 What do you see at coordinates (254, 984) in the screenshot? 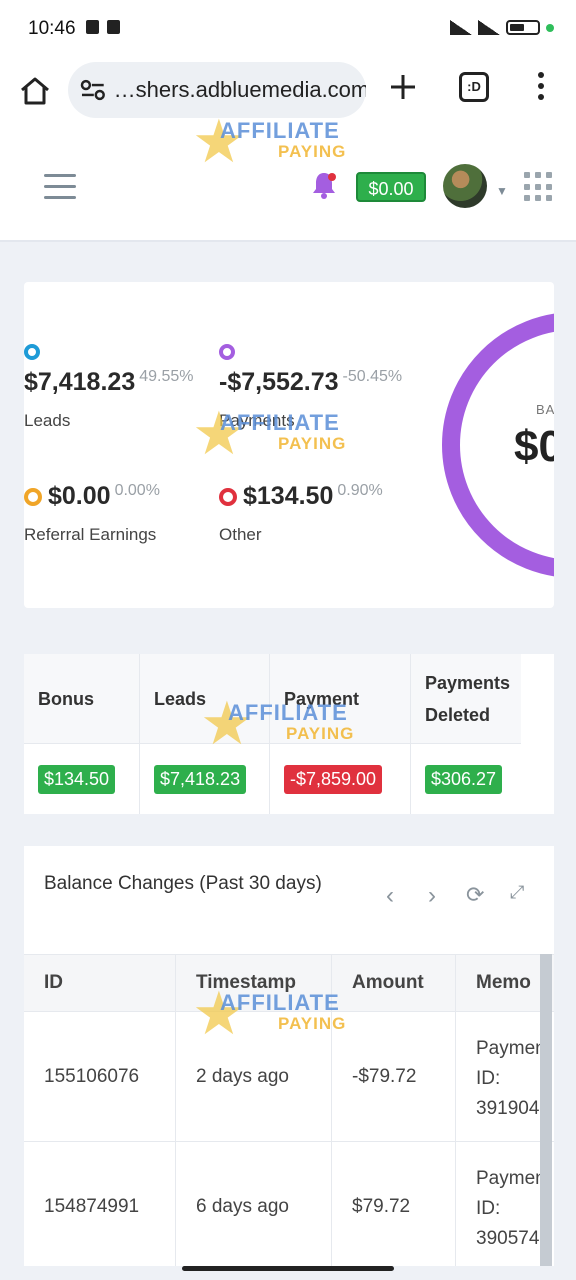
I see `column-header-timestamp: Timestamp` at bounding box center [254, 984].